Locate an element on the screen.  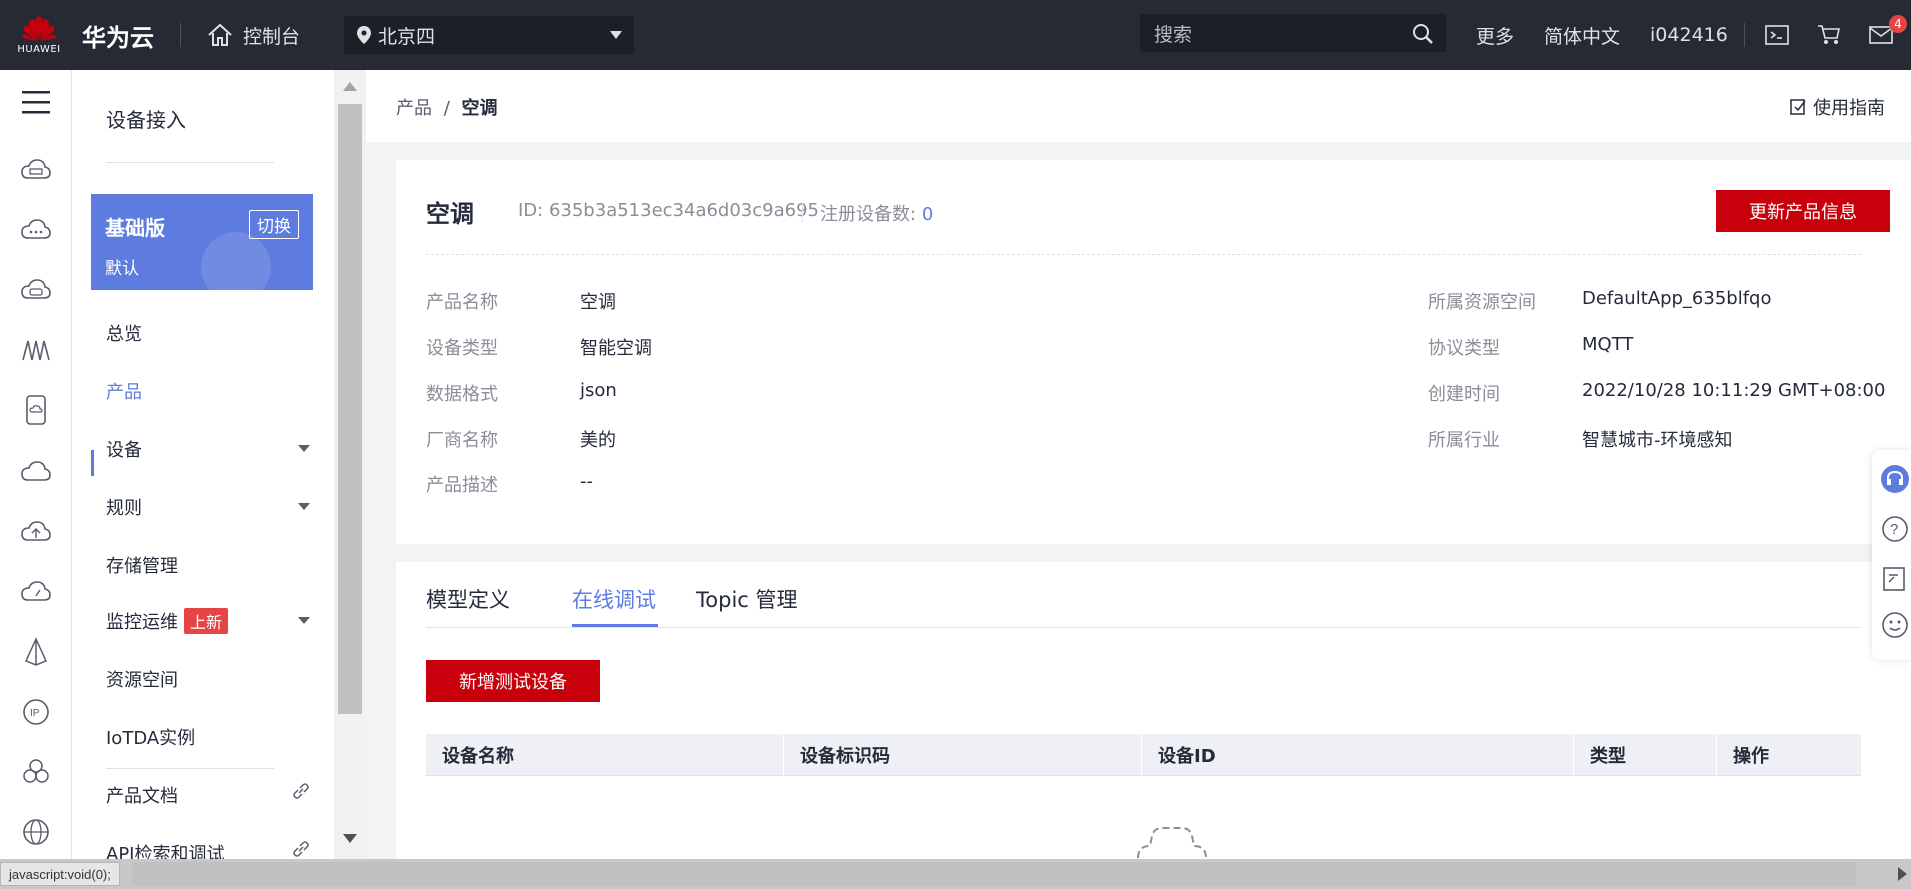
rail-cloud-disk is located at coordinates (36, 290).